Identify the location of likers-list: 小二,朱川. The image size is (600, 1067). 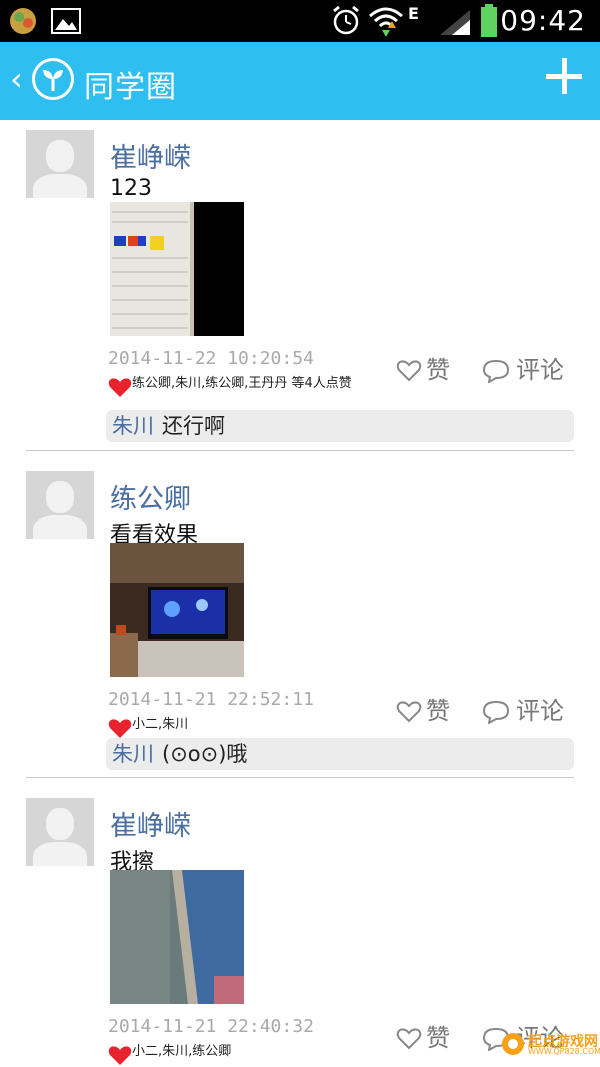
(238, 727).